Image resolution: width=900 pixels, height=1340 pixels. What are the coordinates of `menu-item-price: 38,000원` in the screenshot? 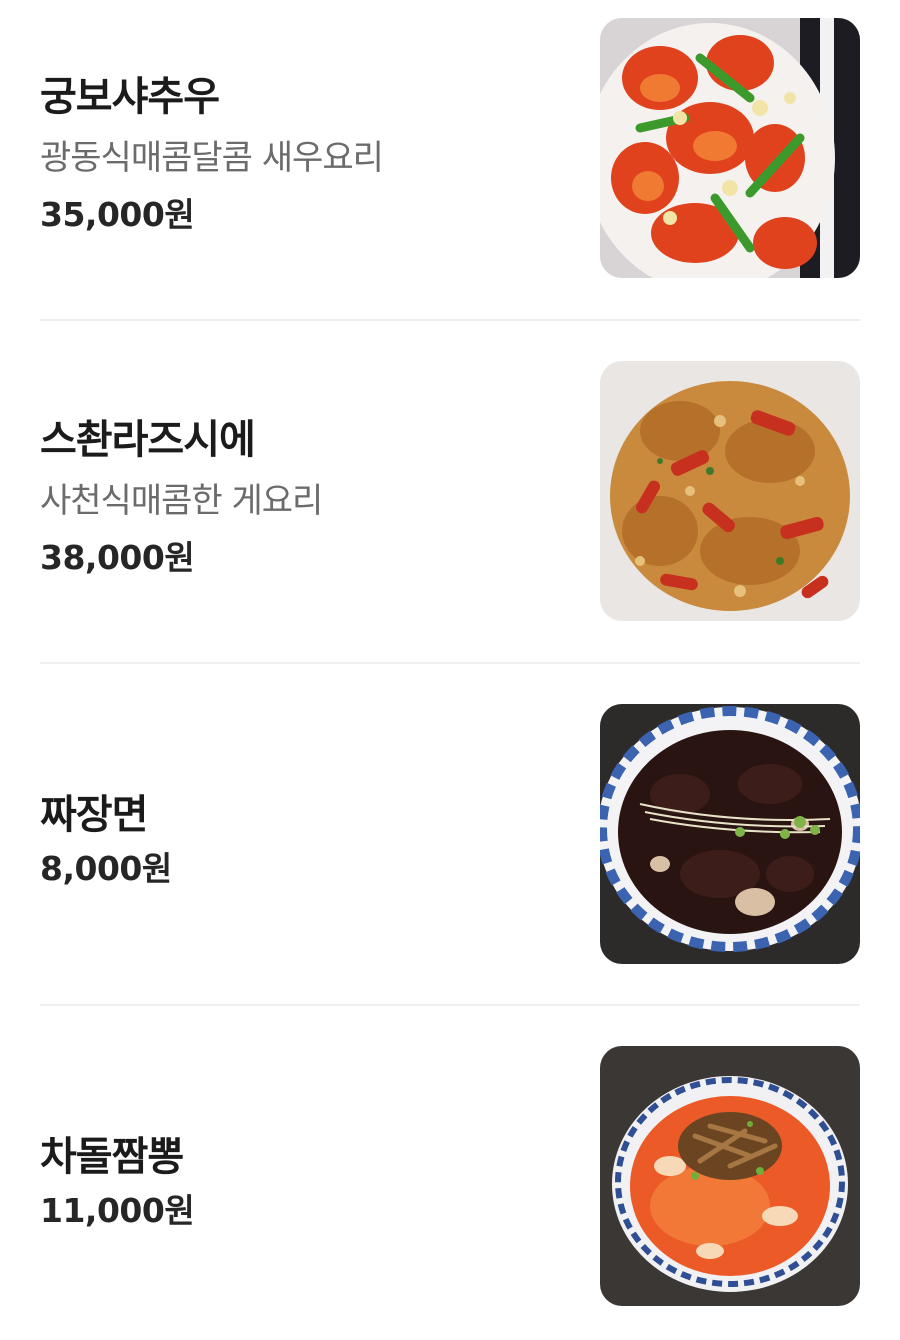 It's located at (117, 557).